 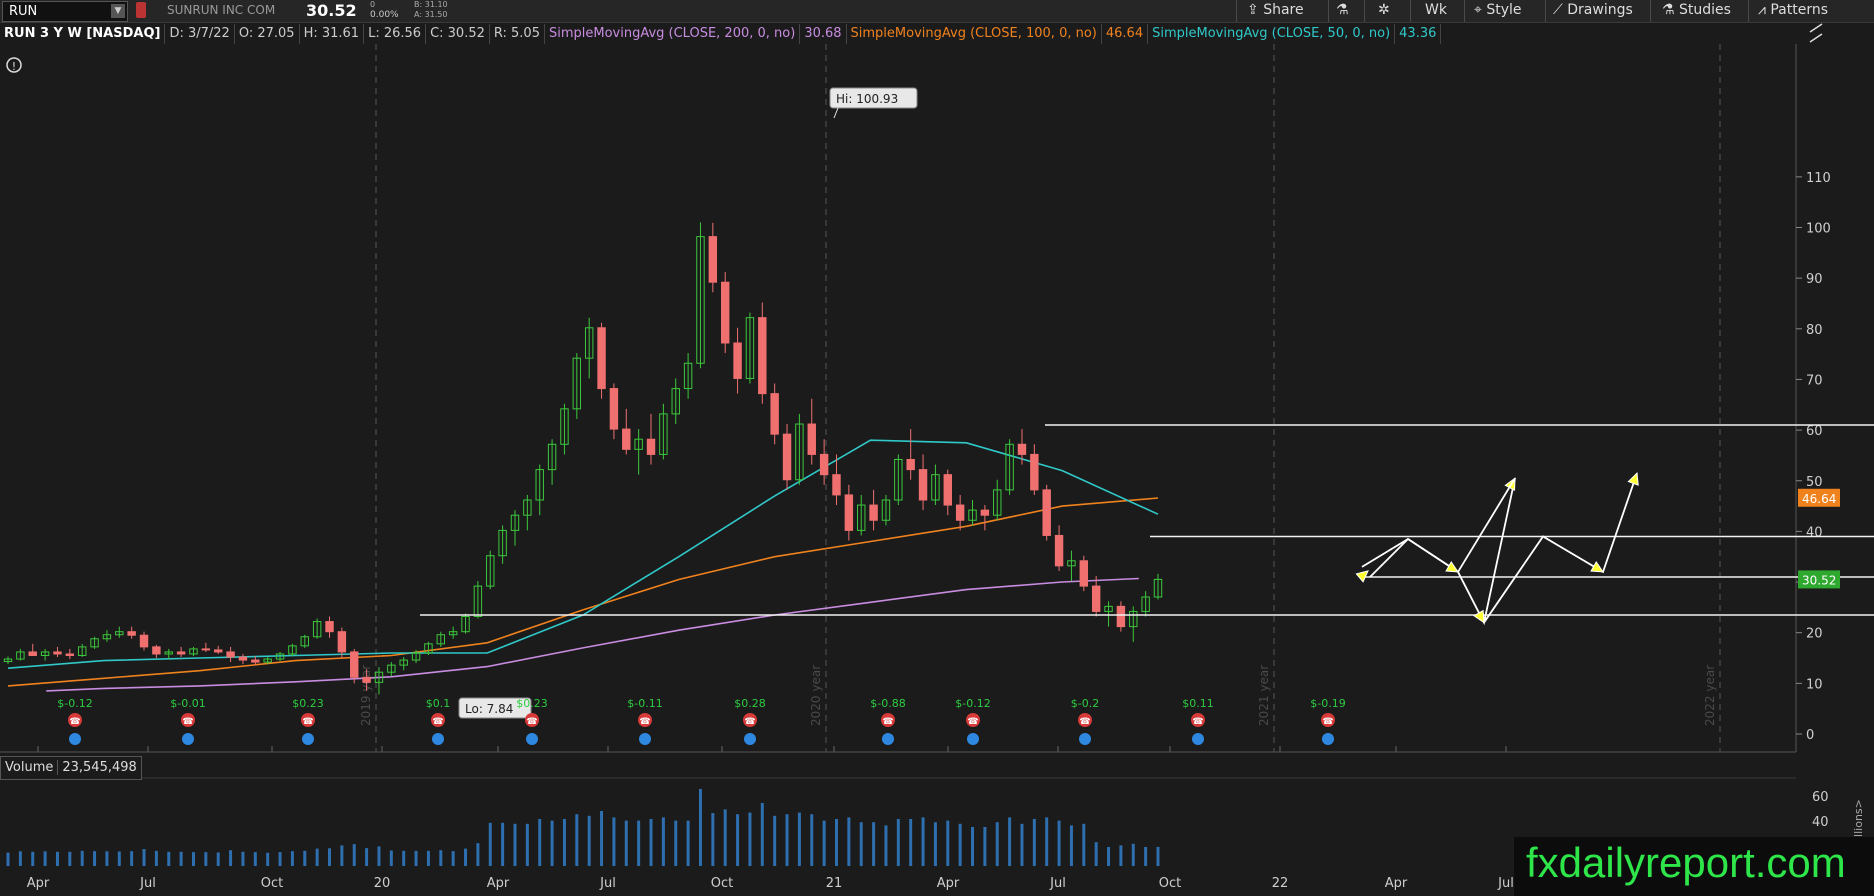 What do you see at coordinates (836, 113) in the screenshot?
I see `hi-annotation-pointer` at bounding box center [836, 113].